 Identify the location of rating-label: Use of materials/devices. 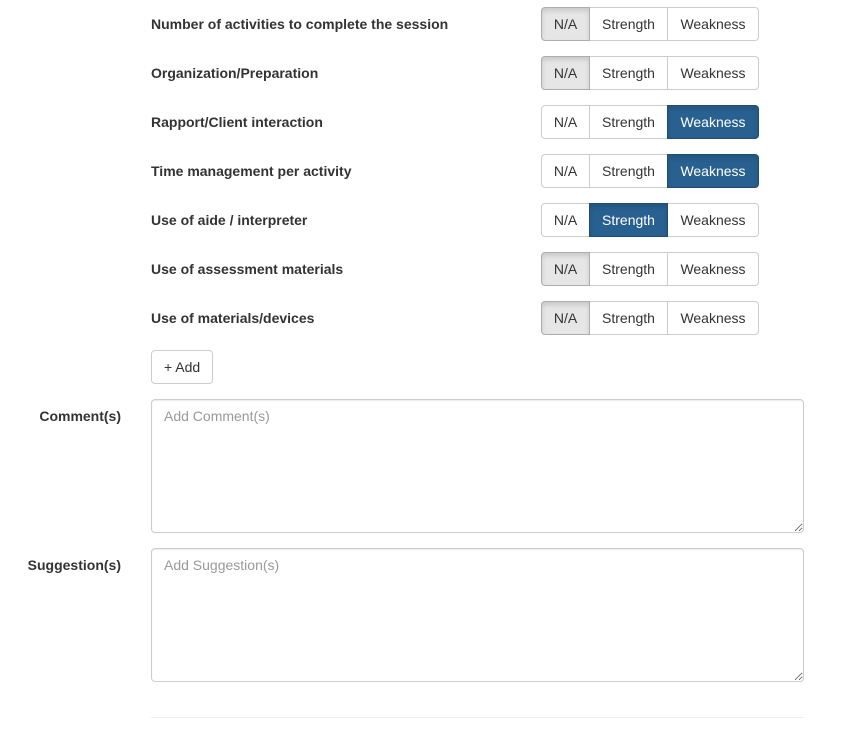
(233, 318).